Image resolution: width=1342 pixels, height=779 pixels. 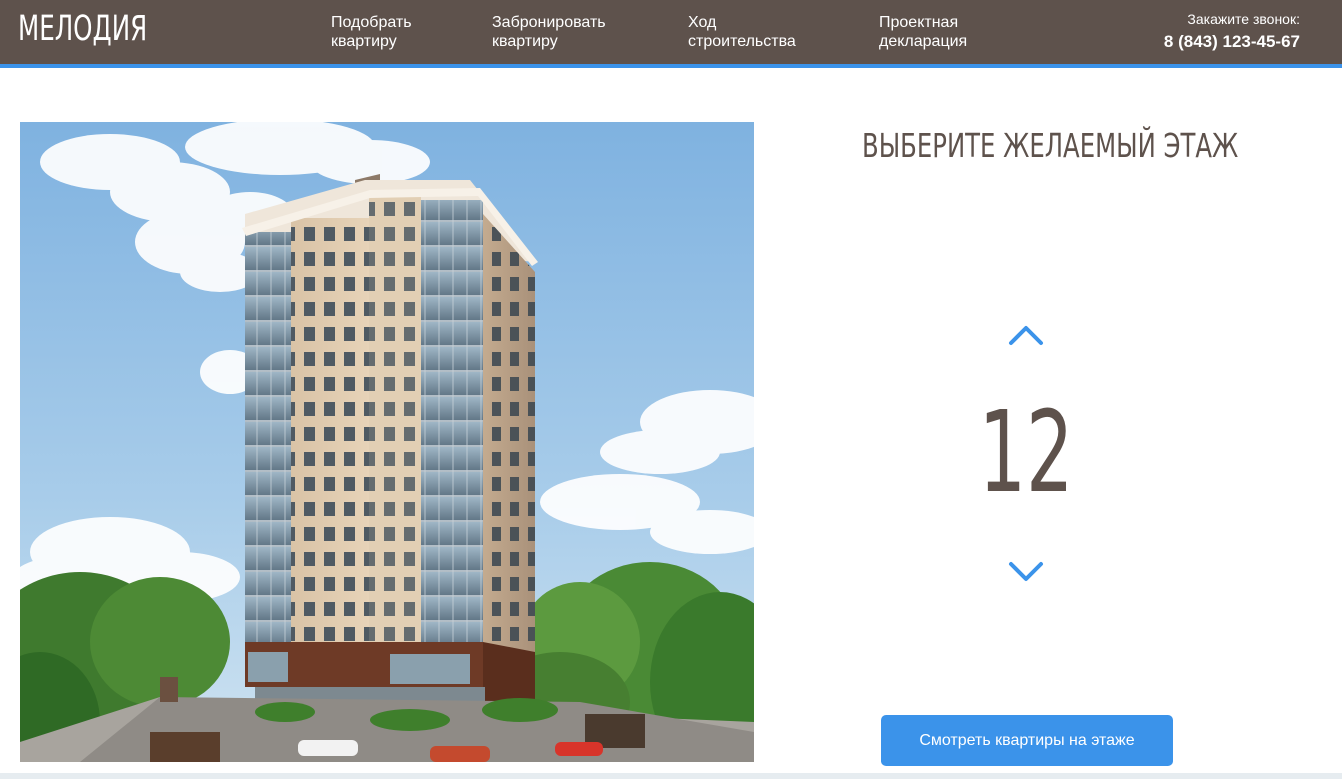 I want to click on nav-project-declaration: Проектная декларация, so click(x=923, y=32).